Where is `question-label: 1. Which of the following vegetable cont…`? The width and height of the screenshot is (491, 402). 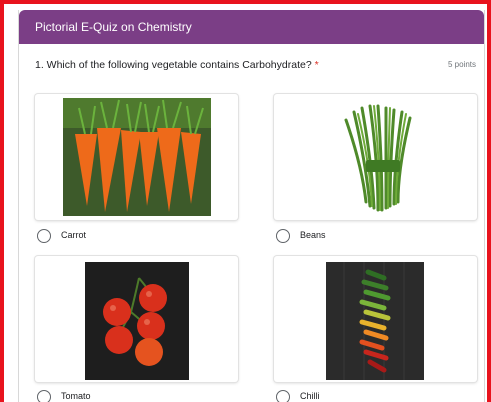 question-label: 1. Which of the following vegetable cont… is located at coordinates (173, 65).